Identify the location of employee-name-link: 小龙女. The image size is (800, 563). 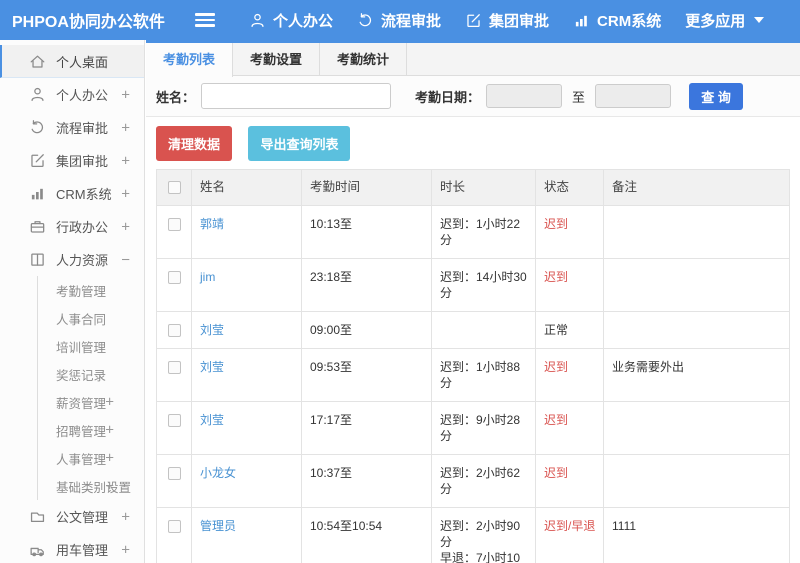
(218, 473).